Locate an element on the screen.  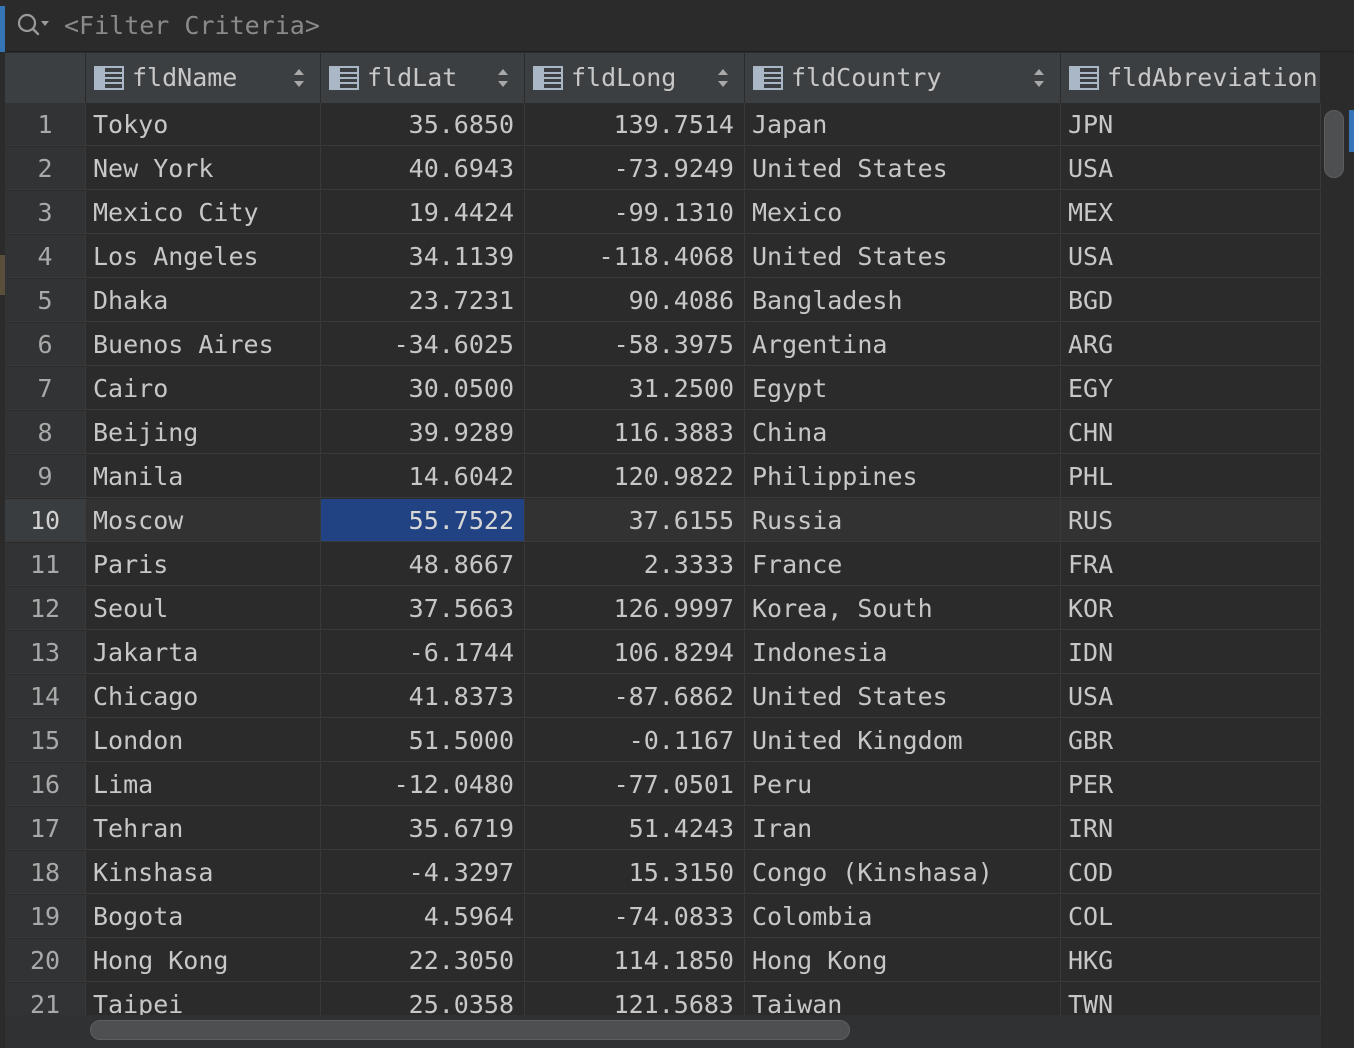
cell-fldAbreviation: PHL is located at coordinates (1191, 476).